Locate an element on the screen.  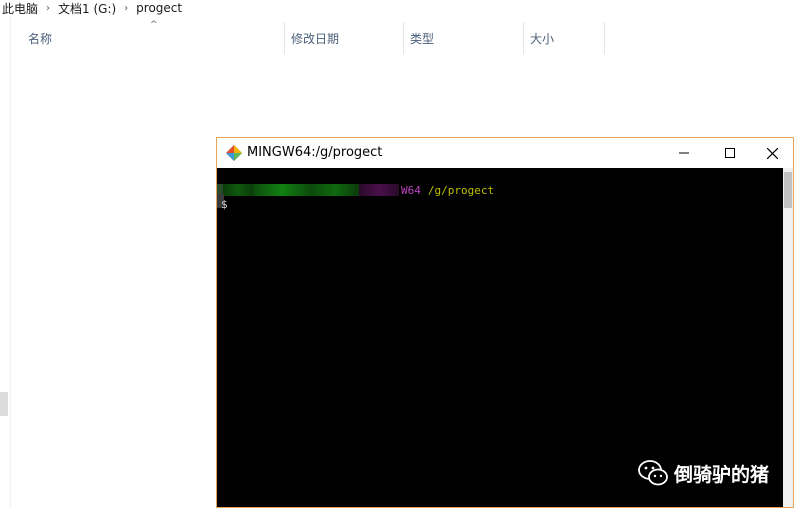
watermark: 倒骑驴的猪 is located at coordinates (703, 473).